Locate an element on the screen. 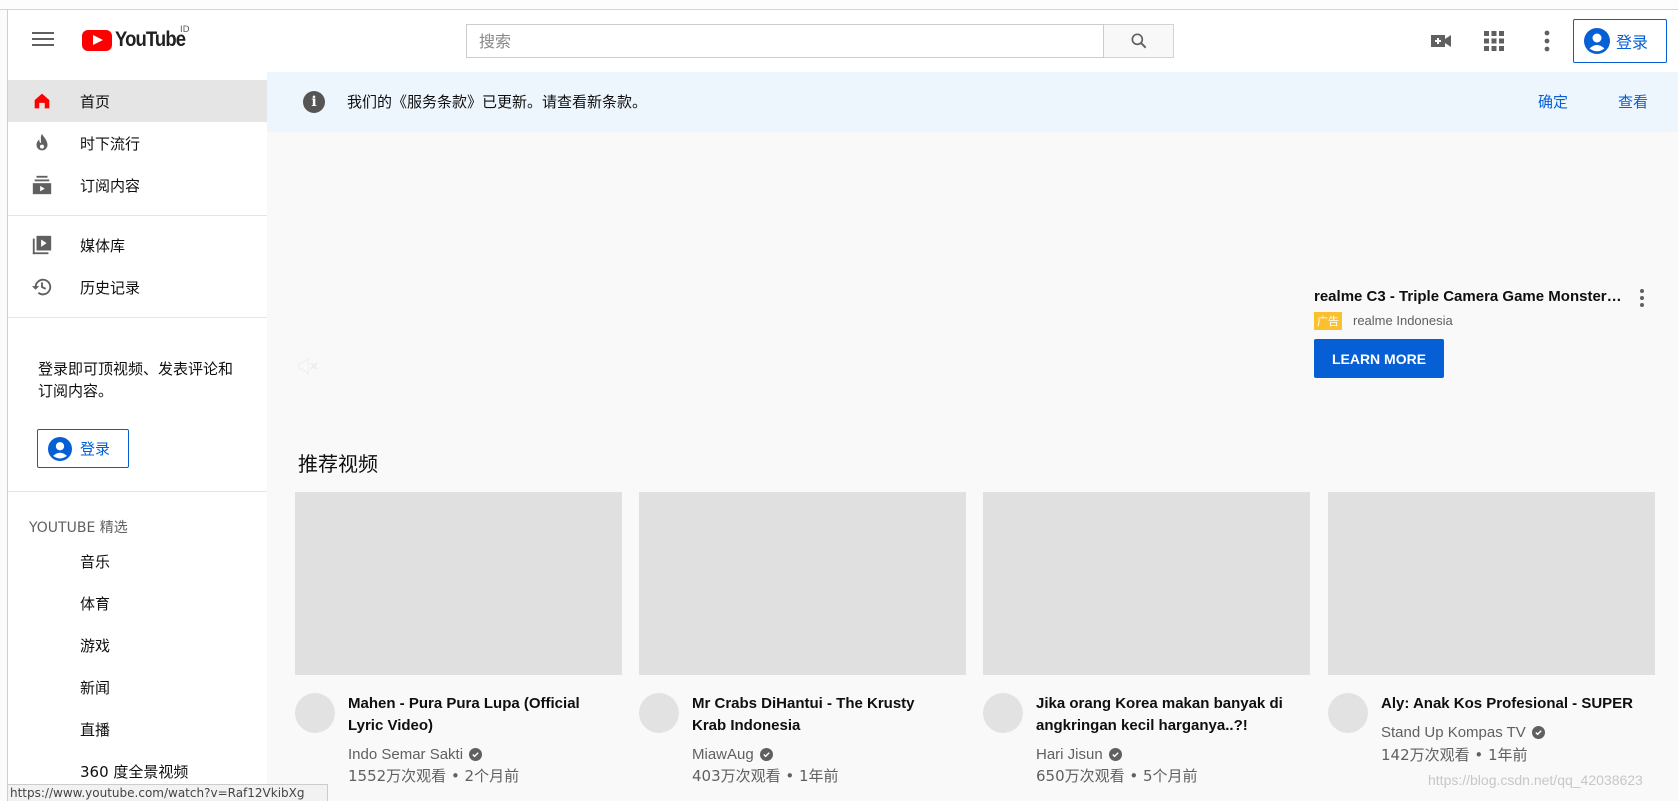 This screenshot has width=1678, height=801. sidebar-item-label: 媒体库 is located at coordinates (103, 245).